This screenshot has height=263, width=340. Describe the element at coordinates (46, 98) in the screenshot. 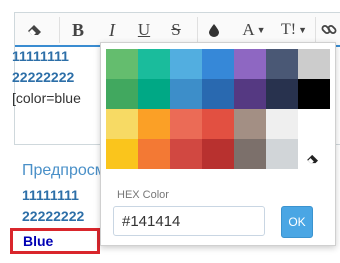

I see `editor-line: [color=blue` at that location.